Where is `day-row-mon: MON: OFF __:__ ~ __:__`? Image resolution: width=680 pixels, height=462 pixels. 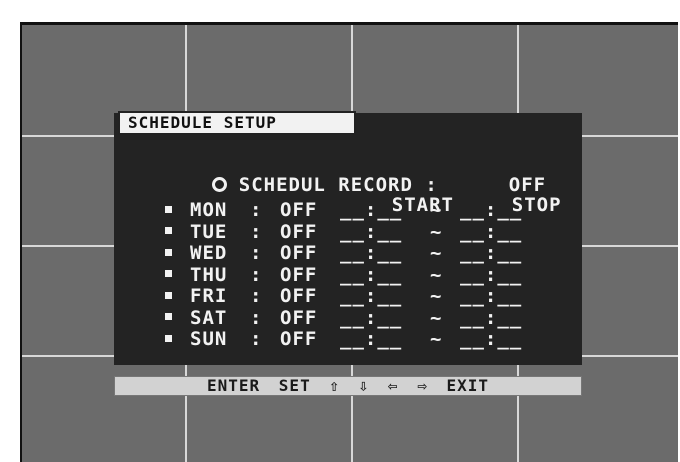 day-row-mon: MON: OFF __:__ ~ __:__ is located at coordinates (342, 210).